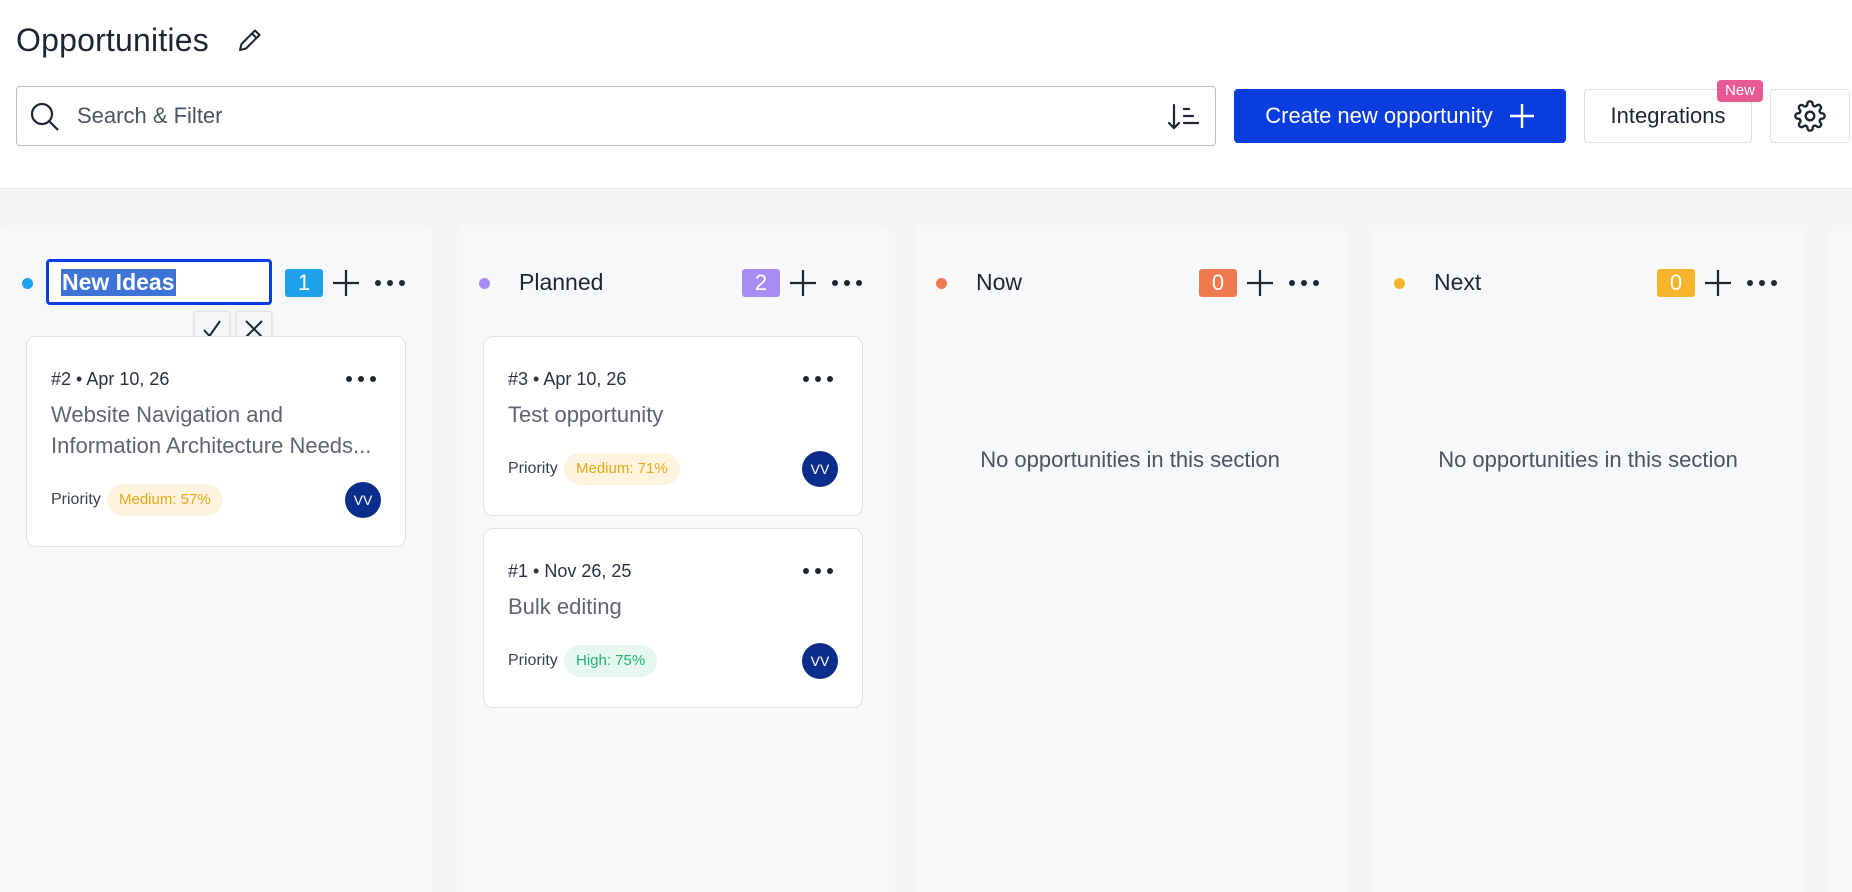  What do you see at coordinates (61, 379) in the screenshot?
I see `card-id: #2` at bounding box center [61, 379].